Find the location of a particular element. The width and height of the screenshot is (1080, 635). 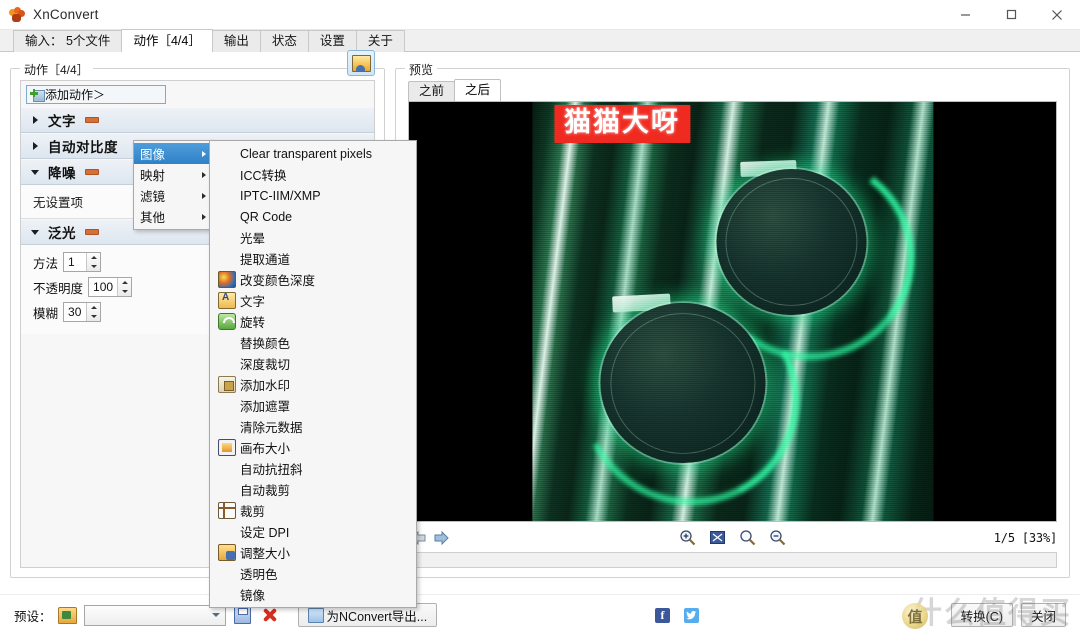

menu-label: 文字 is located at coordinates (253, 302).